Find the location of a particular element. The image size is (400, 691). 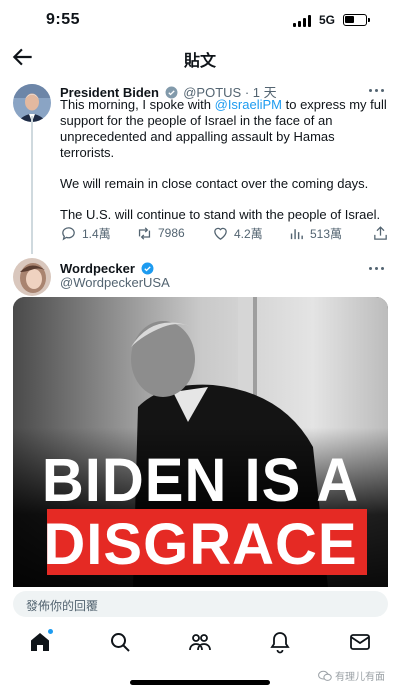

reply-count: 1.4萬 is located at coordinates (96, 233).